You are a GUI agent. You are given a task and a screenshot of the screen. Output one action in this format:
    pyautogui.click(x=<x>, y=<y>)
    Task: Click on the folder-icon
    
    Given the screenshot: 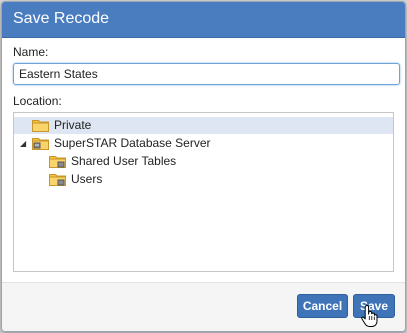 What is the action you would take?
    pyautogui.click(x=40, y=126)
    